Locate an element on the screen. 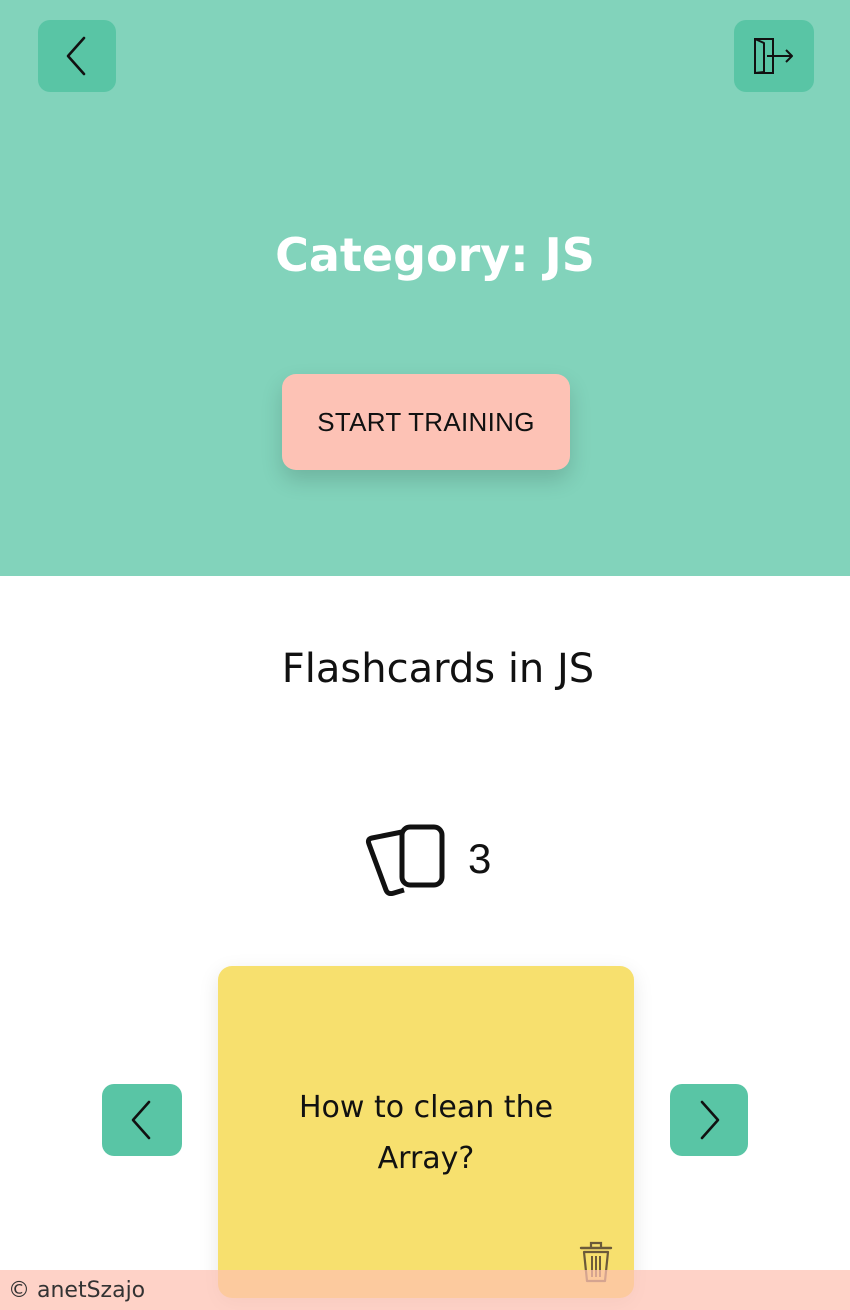 This screenshot has width=850, height=1310. start-training-button: START TRAINING is located at coordinates (426, 422).